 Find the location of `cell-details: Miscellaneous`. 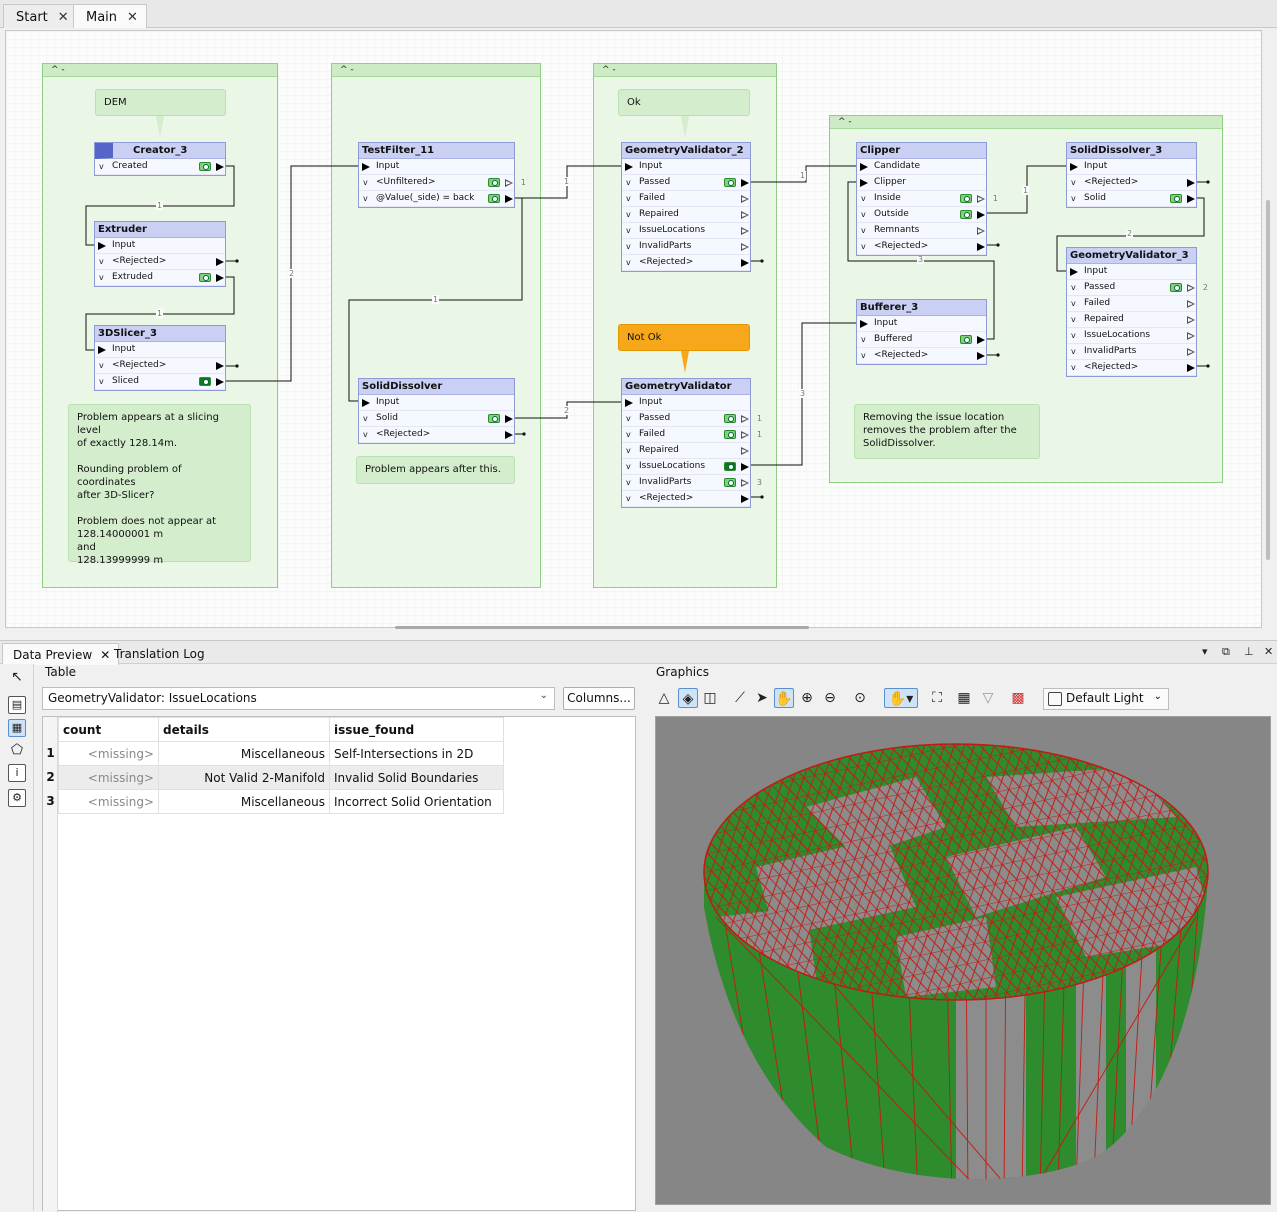

cell-details: Miscellaneous is located at coordinates (244, 753).